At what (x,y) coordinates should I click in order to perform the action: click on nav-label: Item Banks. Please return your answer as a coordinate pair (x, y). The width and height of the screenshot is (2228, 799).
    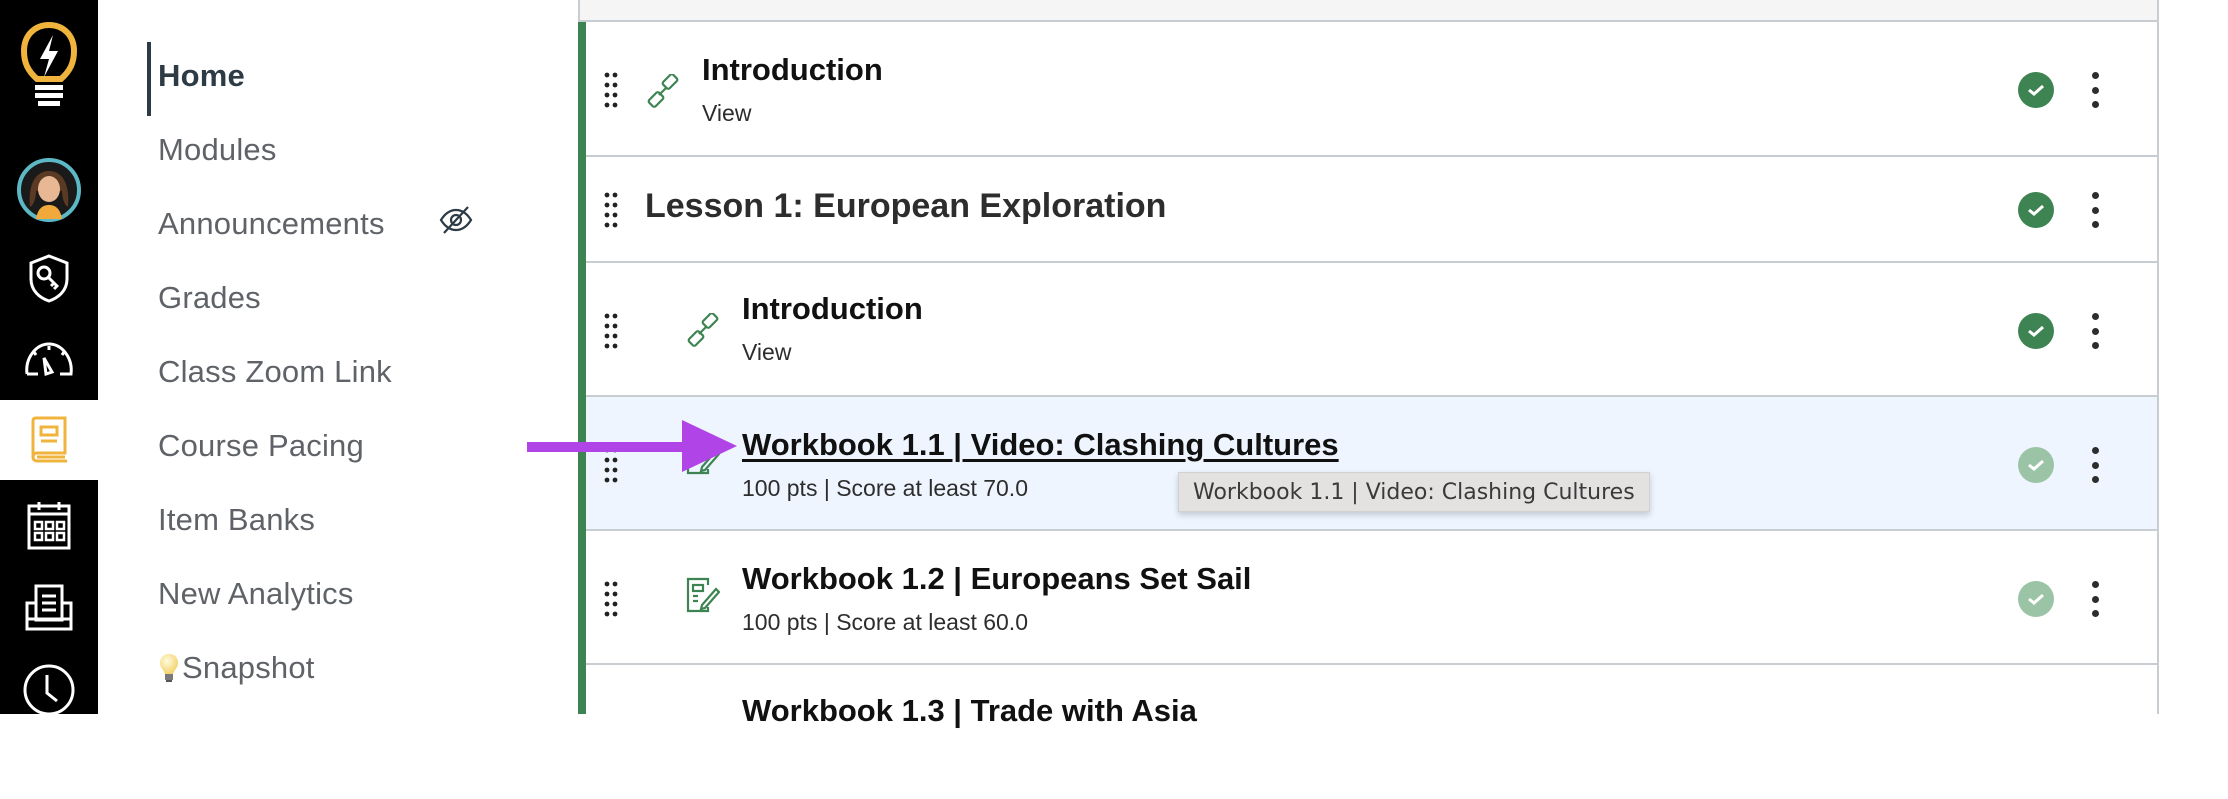
    Looking at the image, I should click on (237, 519).